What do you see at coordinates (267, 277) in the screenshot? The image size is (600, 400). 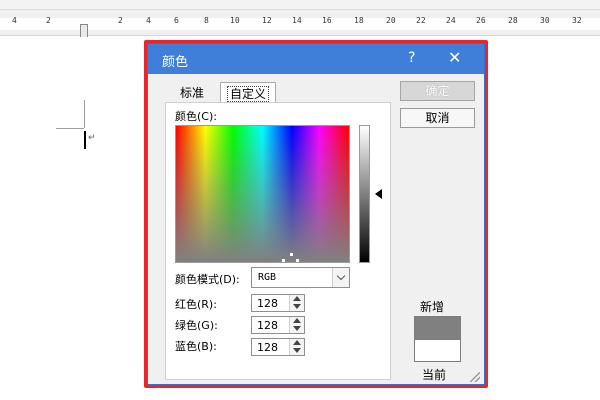 I see `color-model-value: RGB` at bounding box center [267, 277].